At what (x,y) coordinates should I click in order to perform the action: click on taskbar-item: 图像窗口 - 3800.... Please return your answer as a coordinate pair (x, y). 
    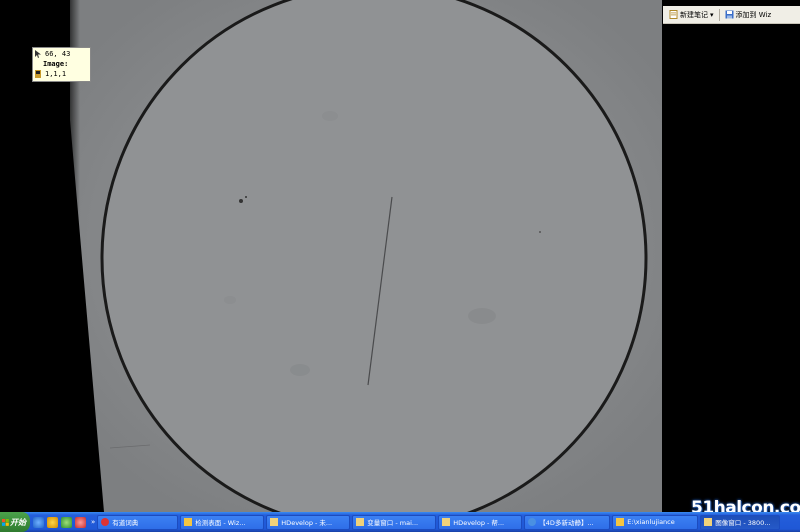
    Looking at the image, I should click on (740, 522).